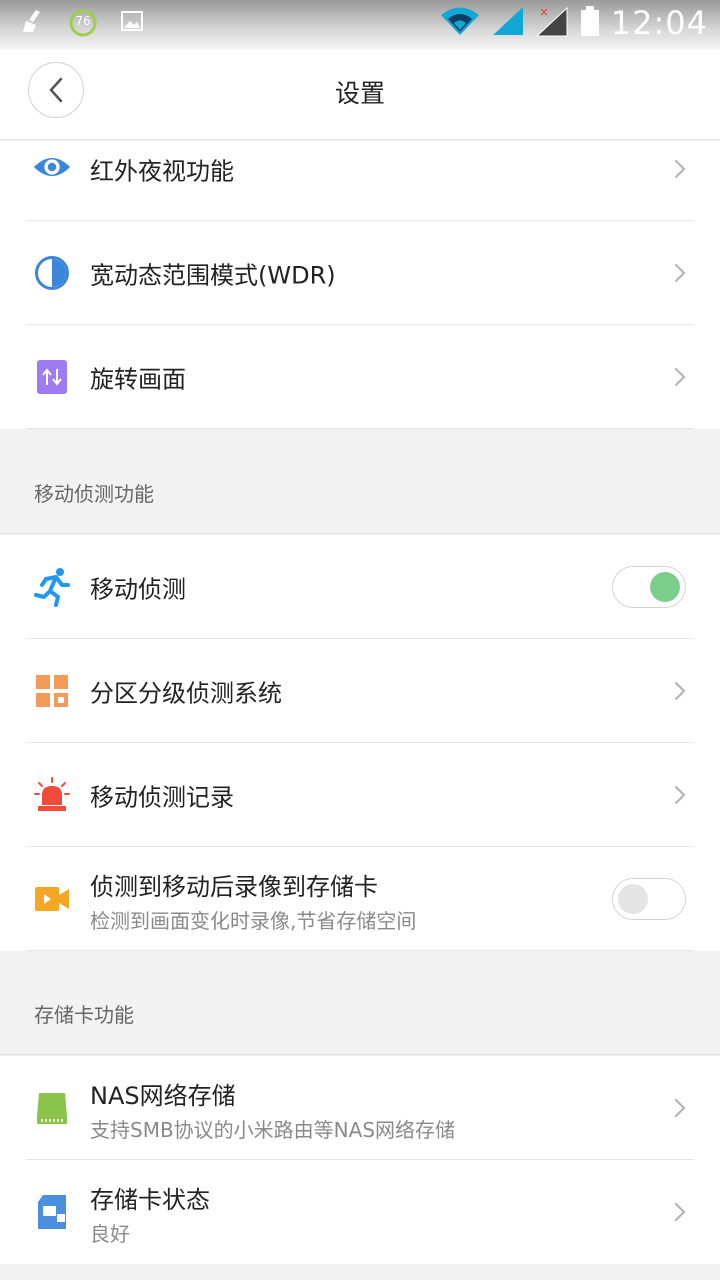 The width and height of the screenshot is (720, 1280). Describe the element at coordinates (360, 1108) in the screenshot. I see `list-item-nas: NAS网络存储 支持SMB协议的小米路由等NAS网络存储` at that location.